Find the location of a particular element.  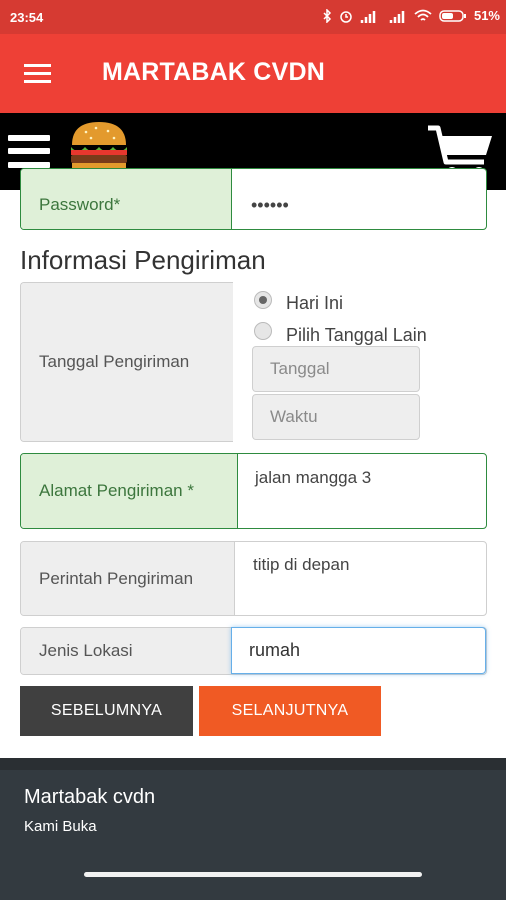

password-field: Password* •••••• is located at coordinates (253, 199).